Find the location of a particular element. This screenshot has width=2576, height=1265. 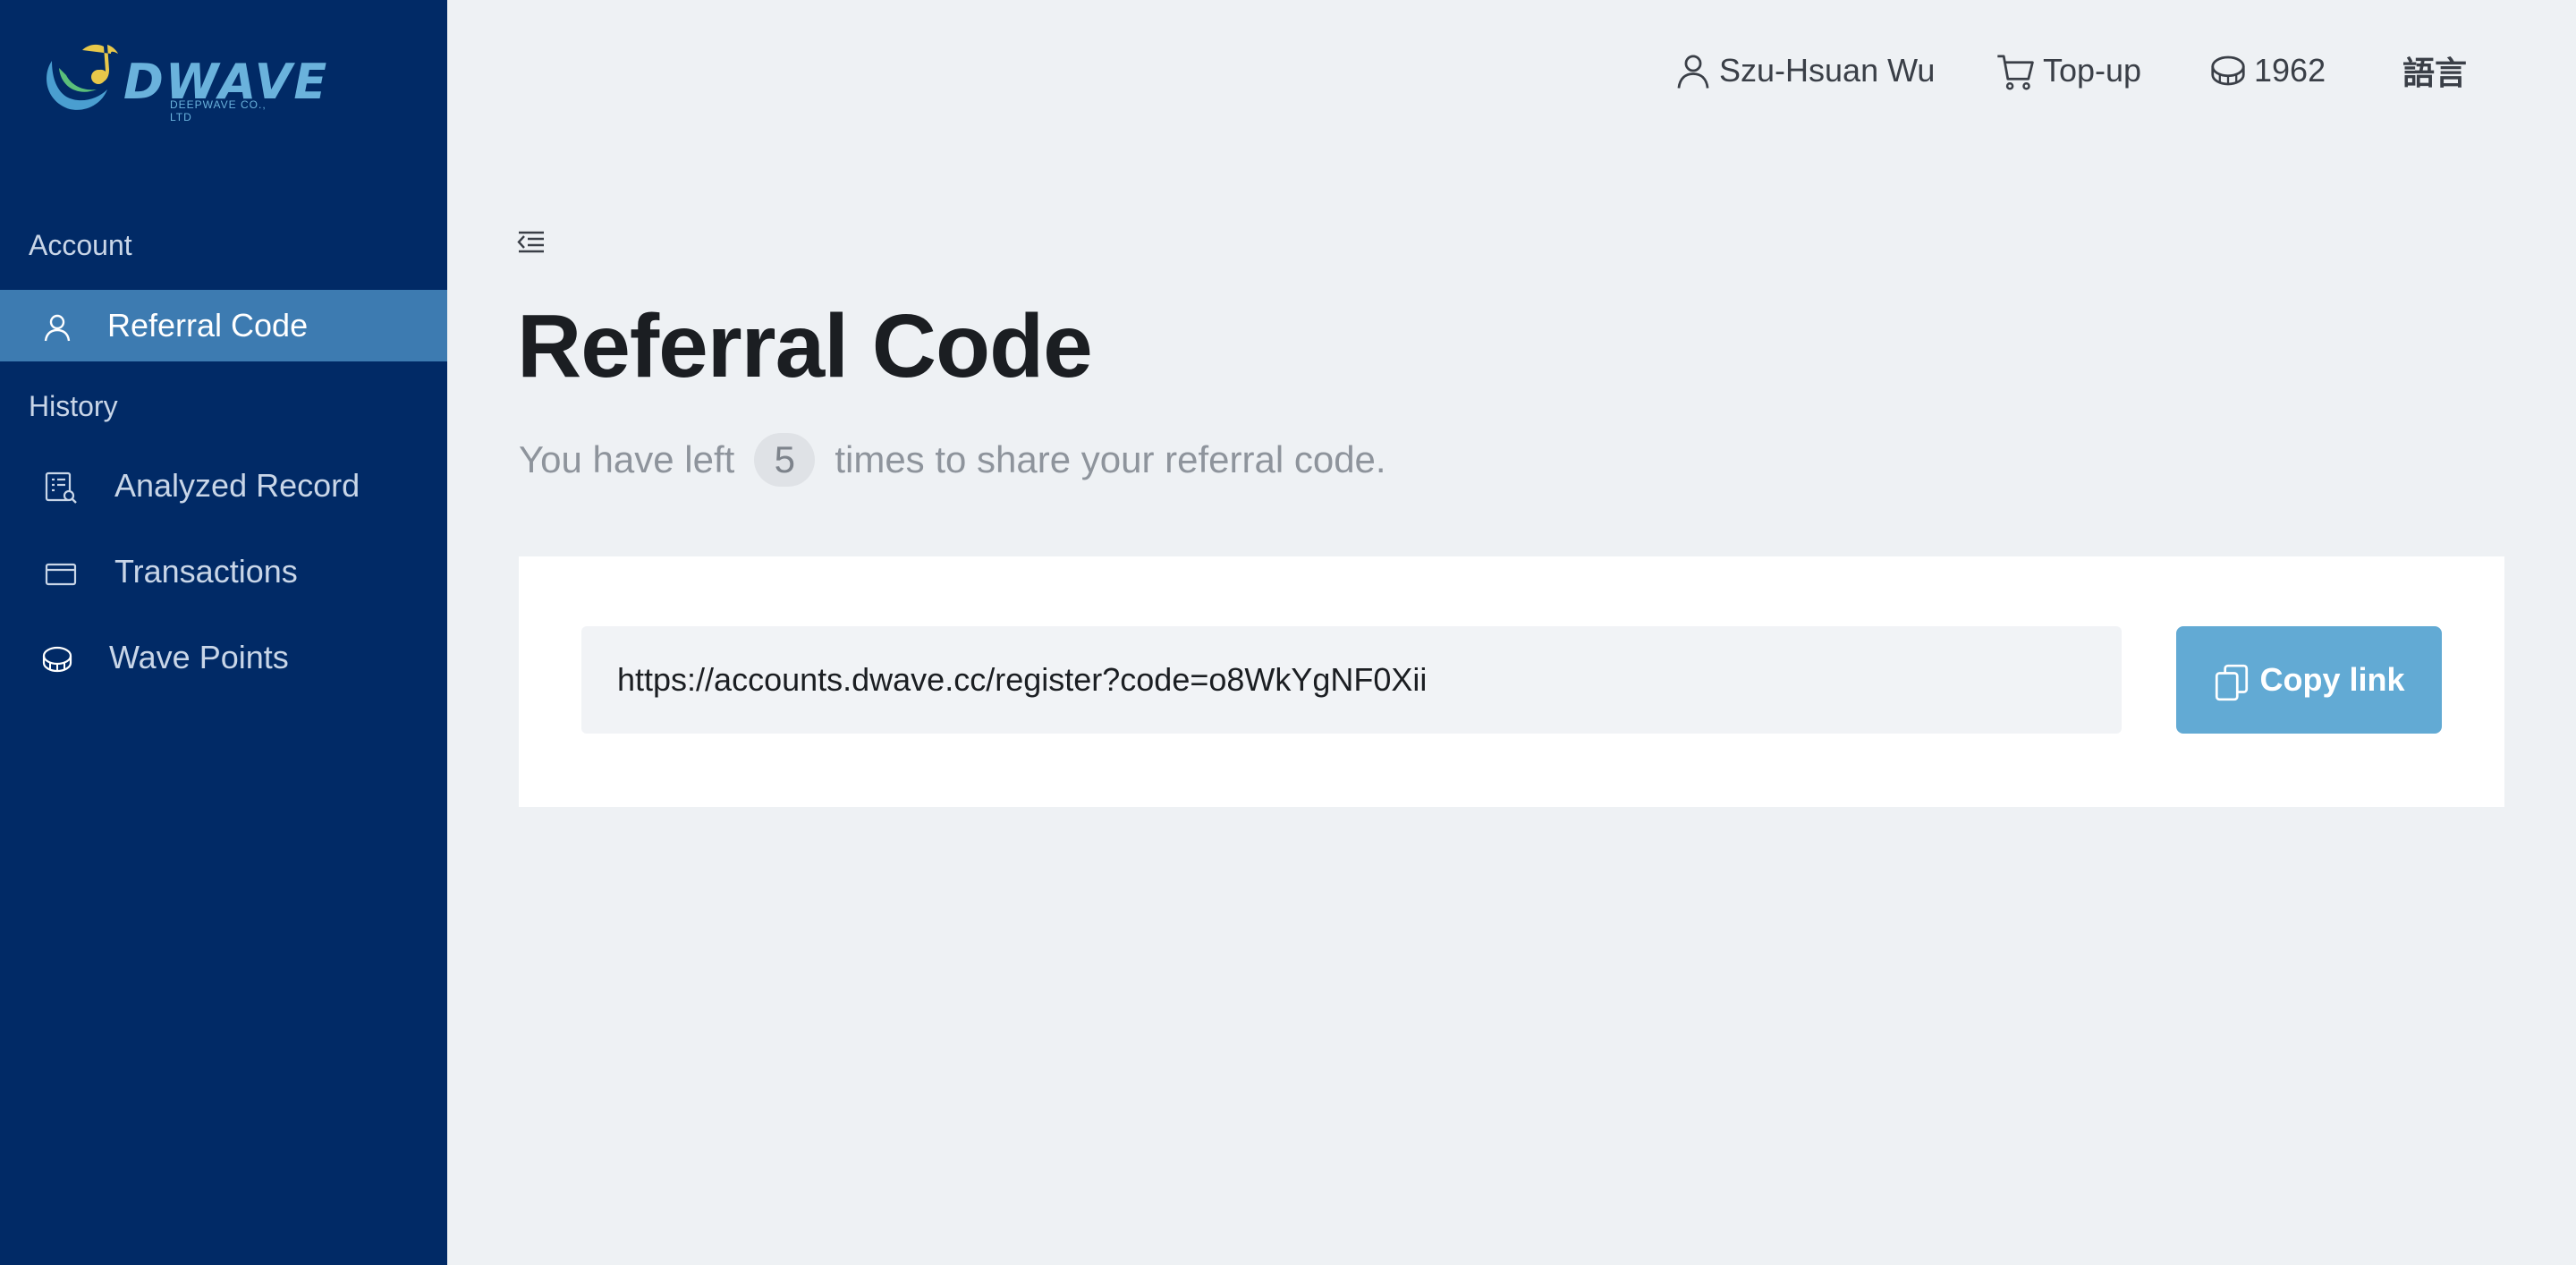

user-name: Szu-Hsuan Wu is located at coordinates (1827, 70).